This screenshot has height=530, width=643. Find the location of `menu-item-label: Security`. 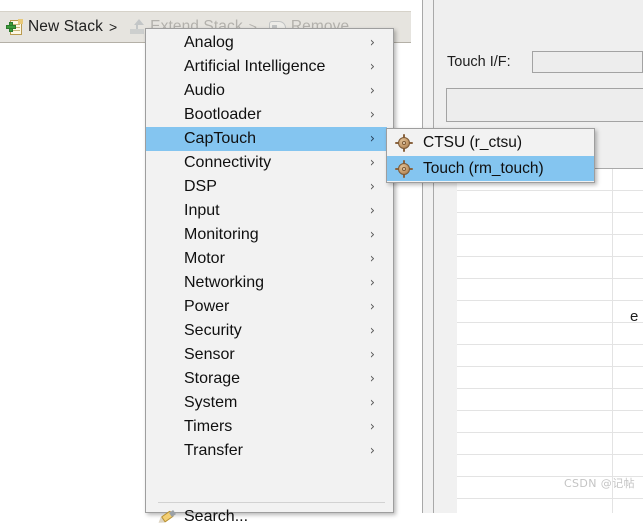

menu-item-label: Security is located at coordinates (213, 330).